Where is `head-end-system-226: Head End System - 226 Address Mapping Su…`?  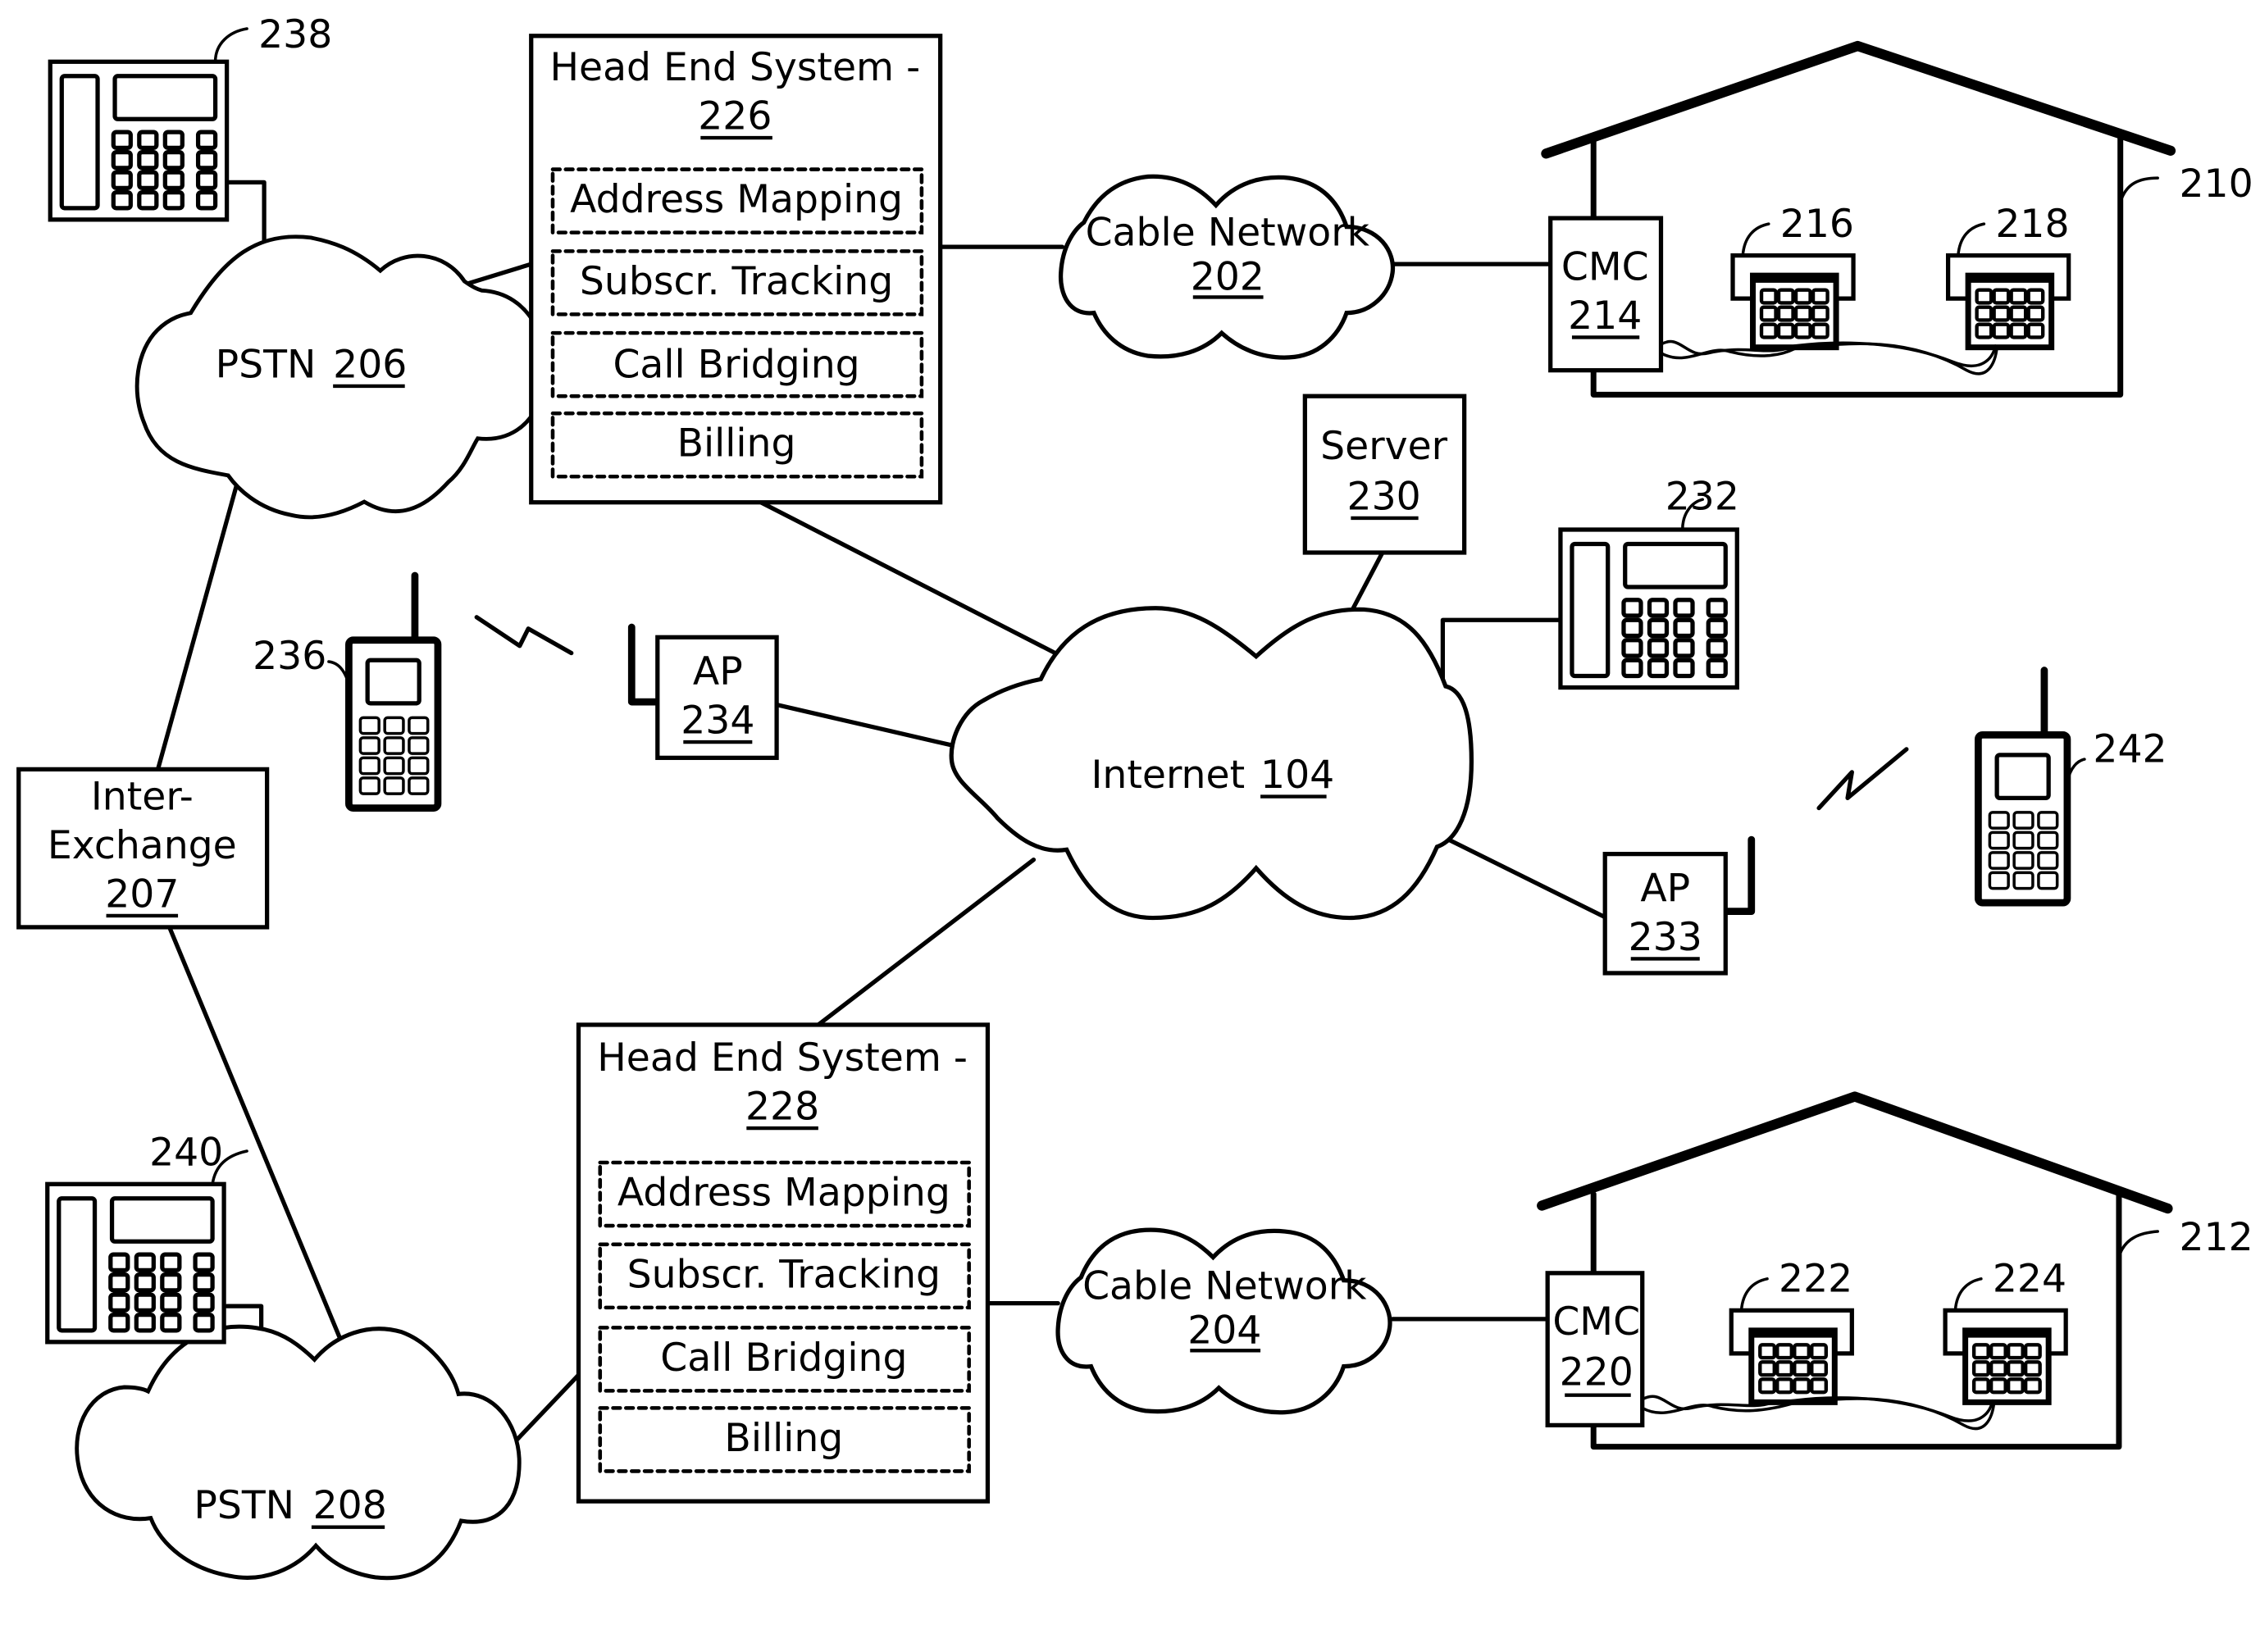 head-end-system-226: Head End System - 226 Address Mapping Su… is located at coordinates (736, 269).